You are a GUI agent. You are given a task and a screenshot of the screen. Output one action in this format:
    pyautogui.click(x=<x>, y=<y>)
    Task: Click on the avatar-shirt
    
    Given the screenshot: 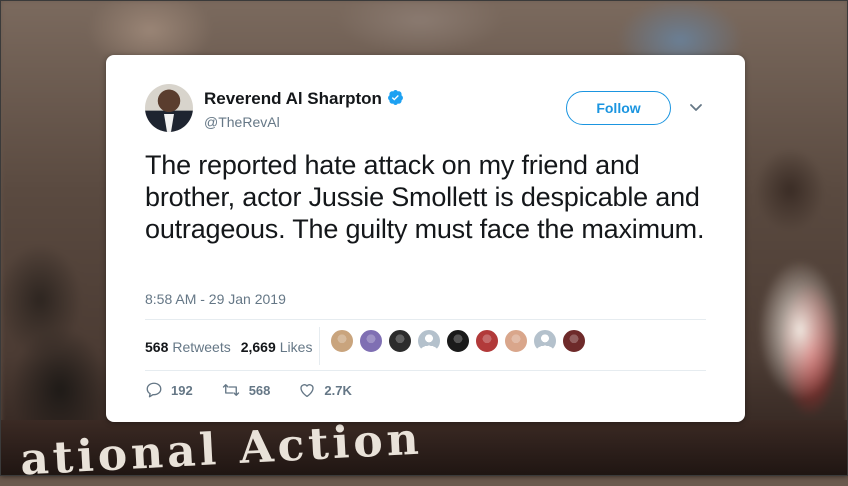 What is the action you would take?
    pyautogui.click(x=169, y=123)
    